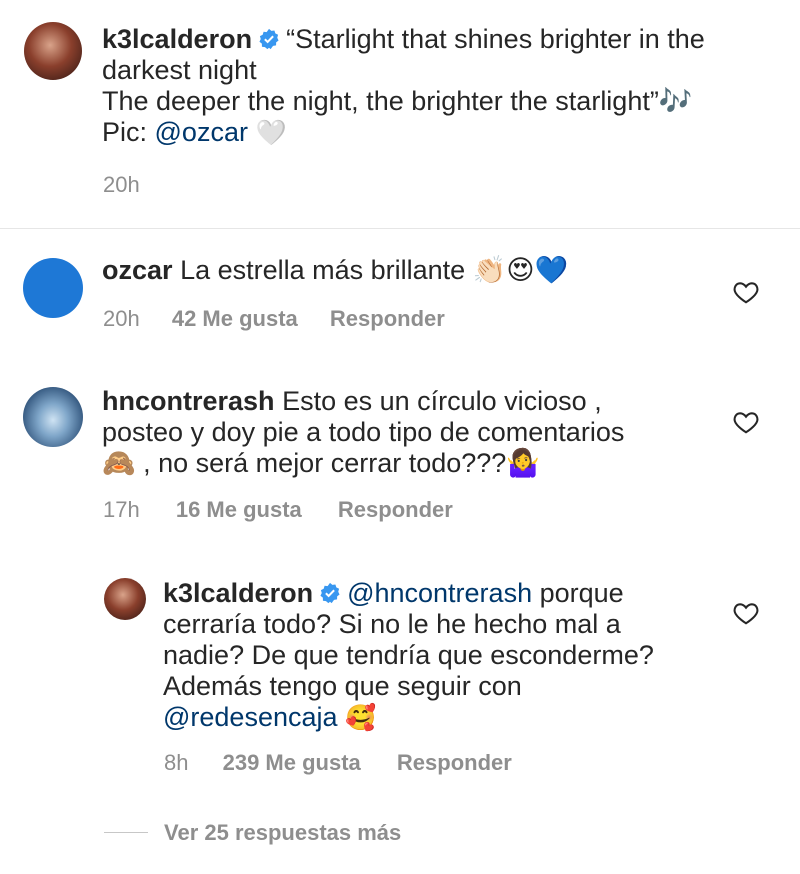  I want to click on caption-divider, so click(400, 228).